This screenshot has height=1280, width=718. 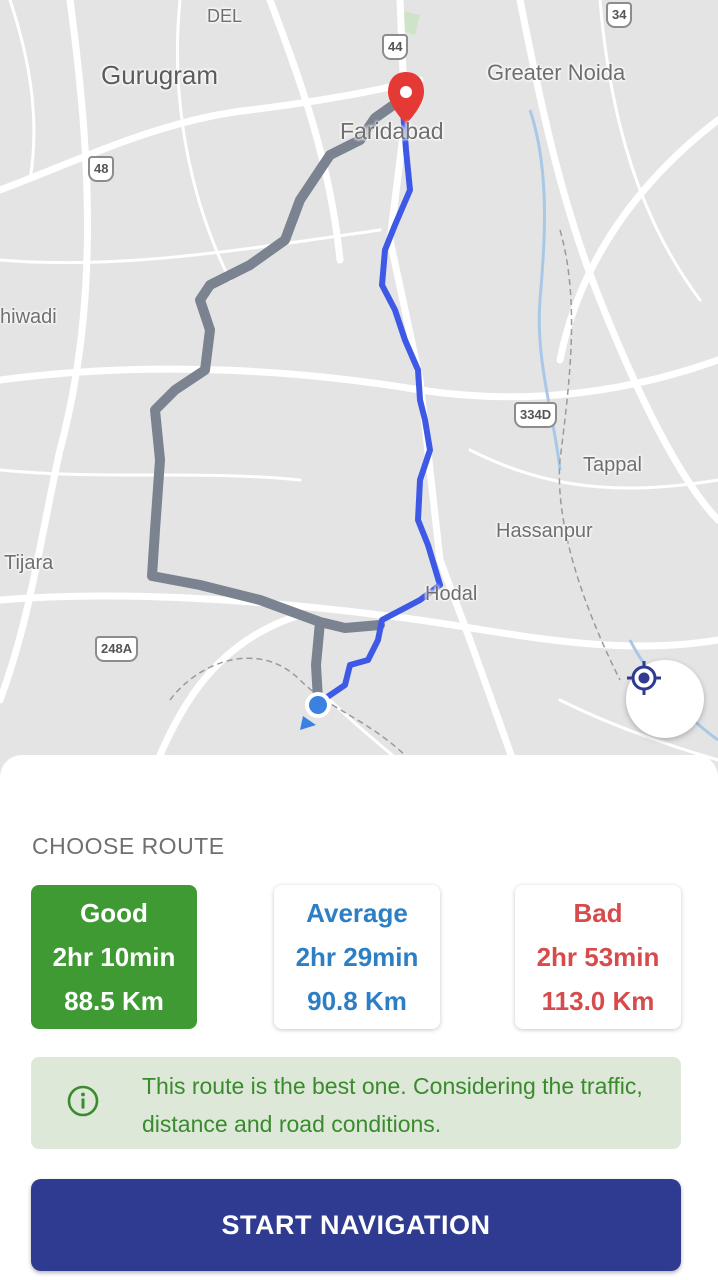 What do you see at coordinates (392, 131) in the screenshot?
I see `map-label-faridabad: Faridabad` at bounding box center [392, 131].